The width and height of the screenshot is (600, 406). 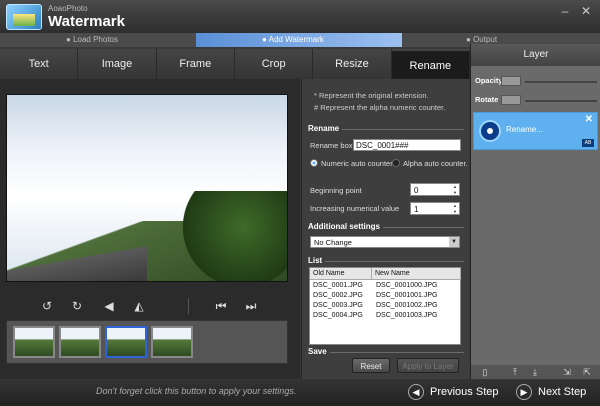 What do you see at coordinates (407, 145) in the screenshot?
I see `rename-box-input: DSC_0001###` at bounding box center [407, 145].